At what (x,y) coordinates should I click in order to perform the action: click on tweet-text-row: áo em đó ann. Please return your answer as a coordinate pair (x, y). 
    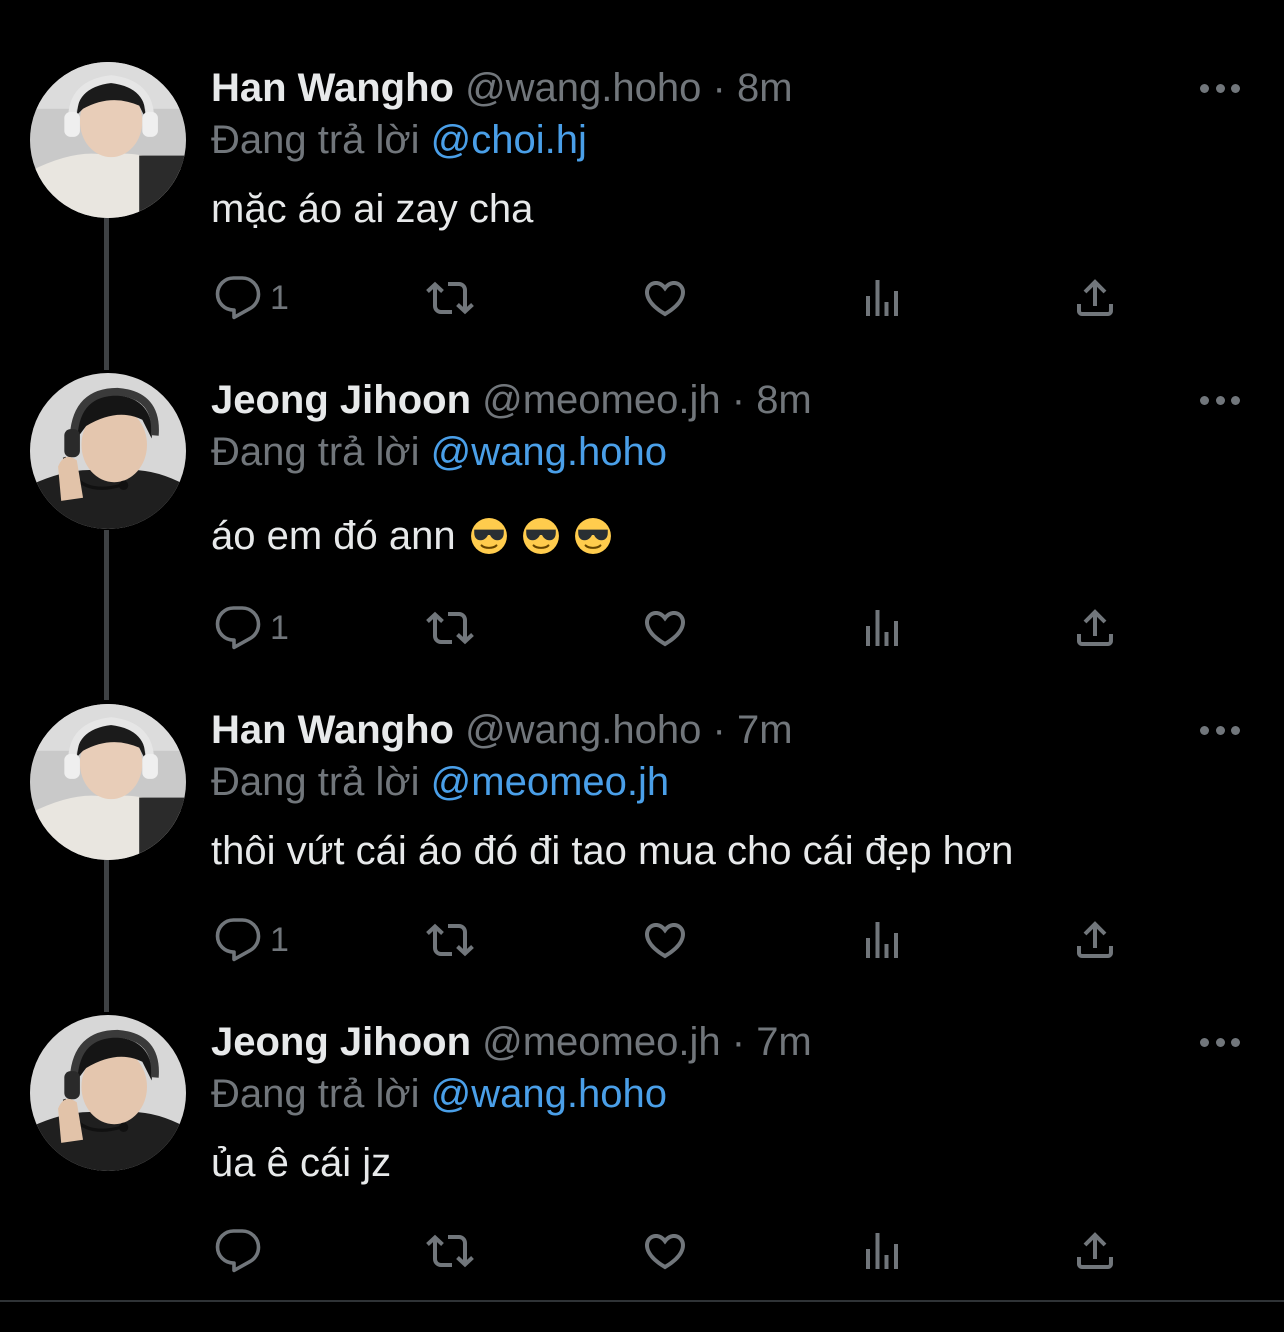
    Looking at the image, I should click on (411, 536).